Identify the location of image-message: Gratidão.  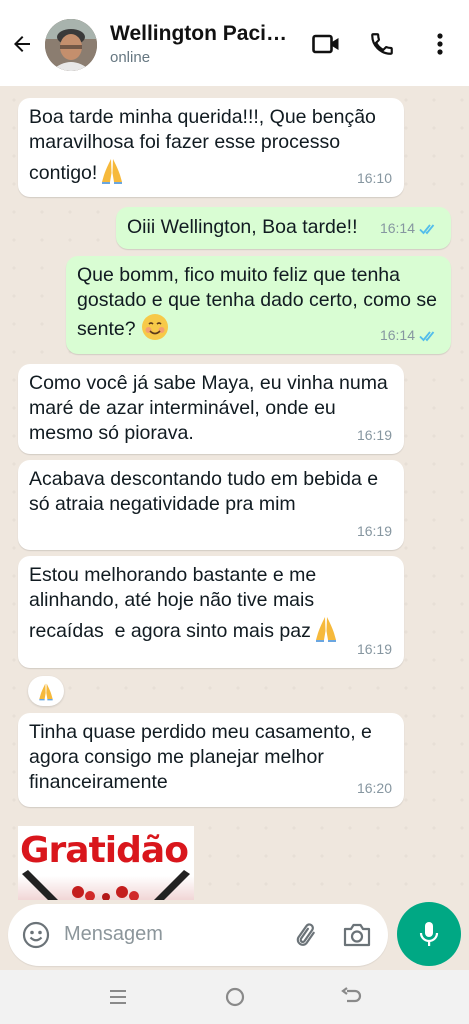
(106, 863).